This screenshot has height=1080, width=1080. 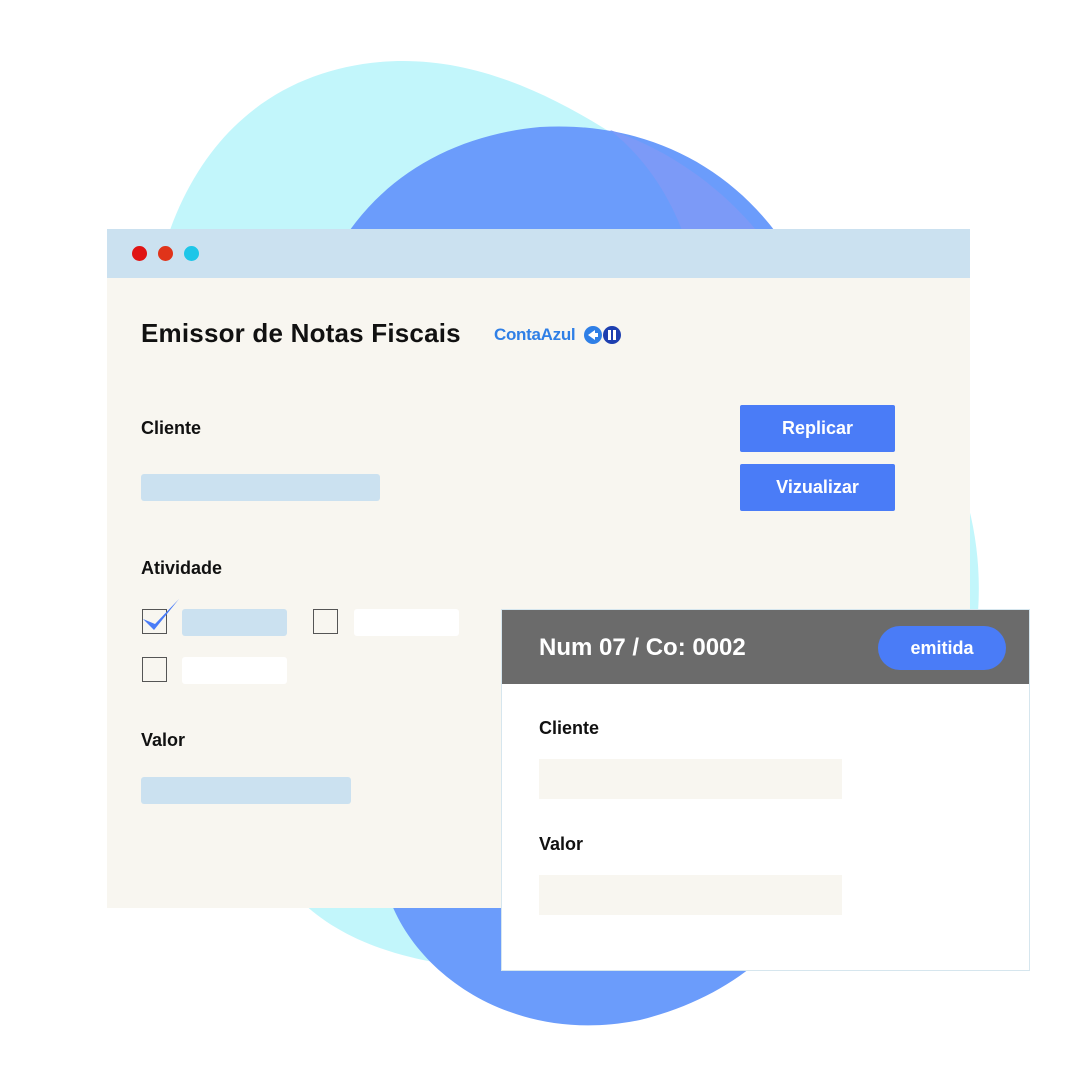 I want to click on close-window-dot, so click(x=139, y=253).